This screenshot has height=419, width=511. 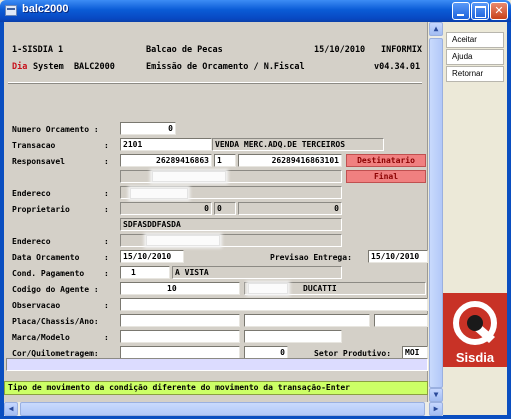 What do you see at coordinates (290, 160) in the screenshot?
I see `responsavel-field-3: 26289416863101` at bounding box center [290, 160].